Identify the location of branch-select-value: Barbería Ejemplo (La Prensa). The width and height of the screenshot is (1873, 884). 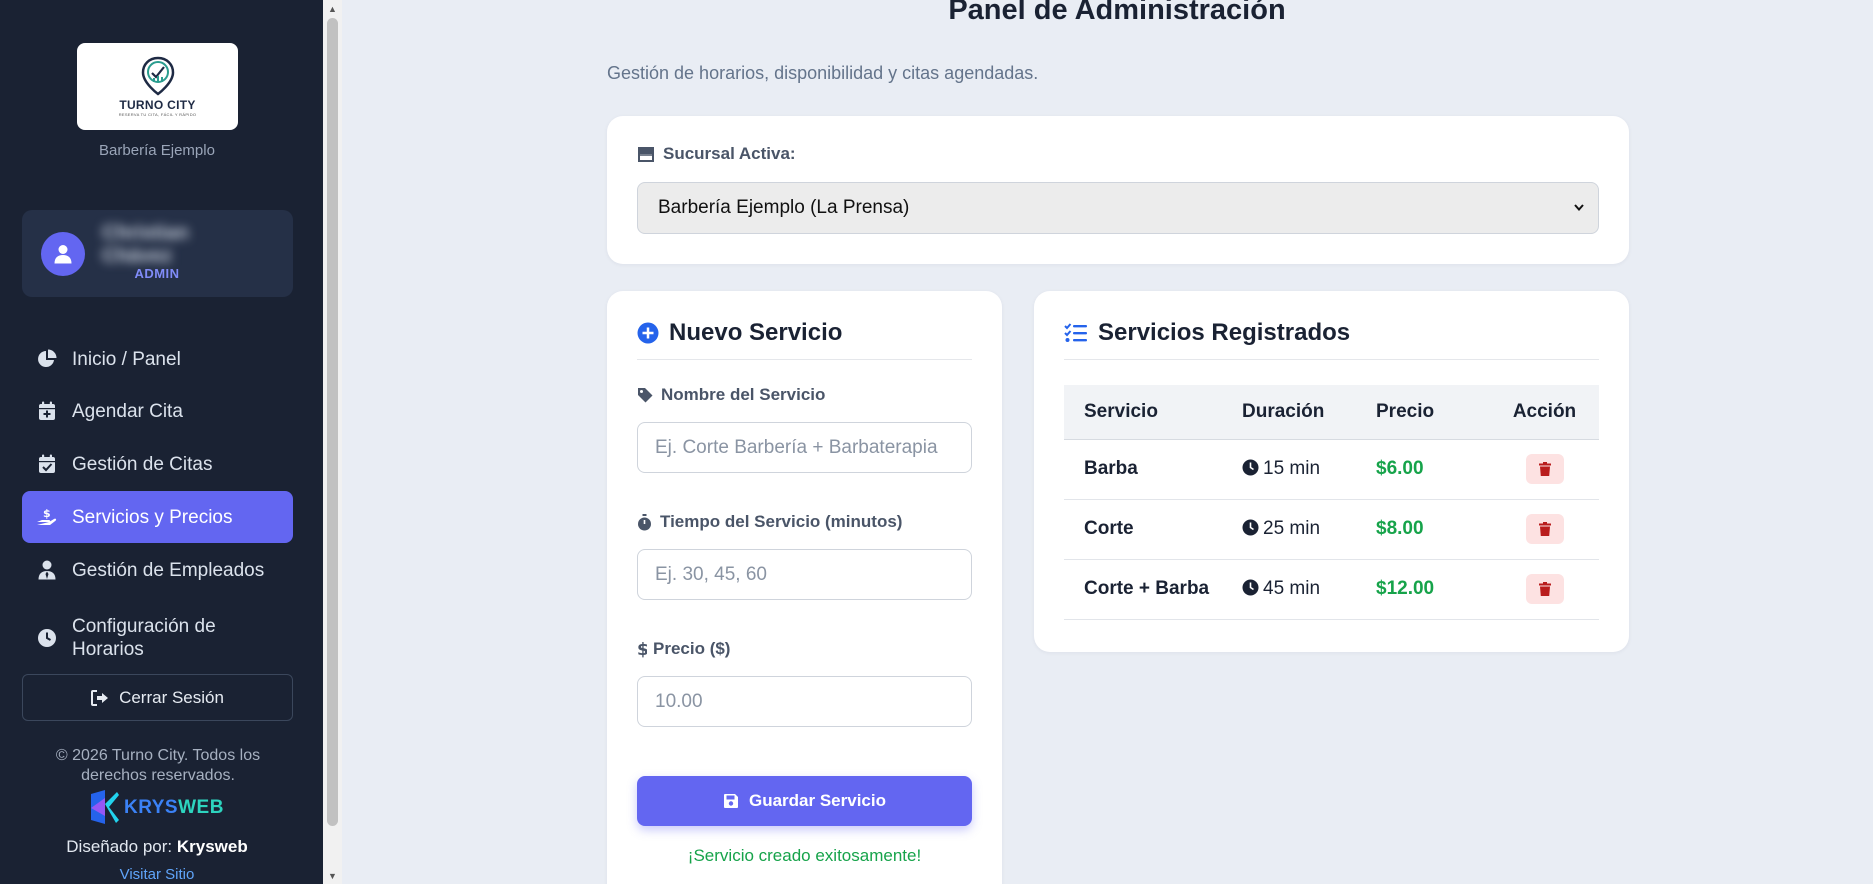
(784, 207).